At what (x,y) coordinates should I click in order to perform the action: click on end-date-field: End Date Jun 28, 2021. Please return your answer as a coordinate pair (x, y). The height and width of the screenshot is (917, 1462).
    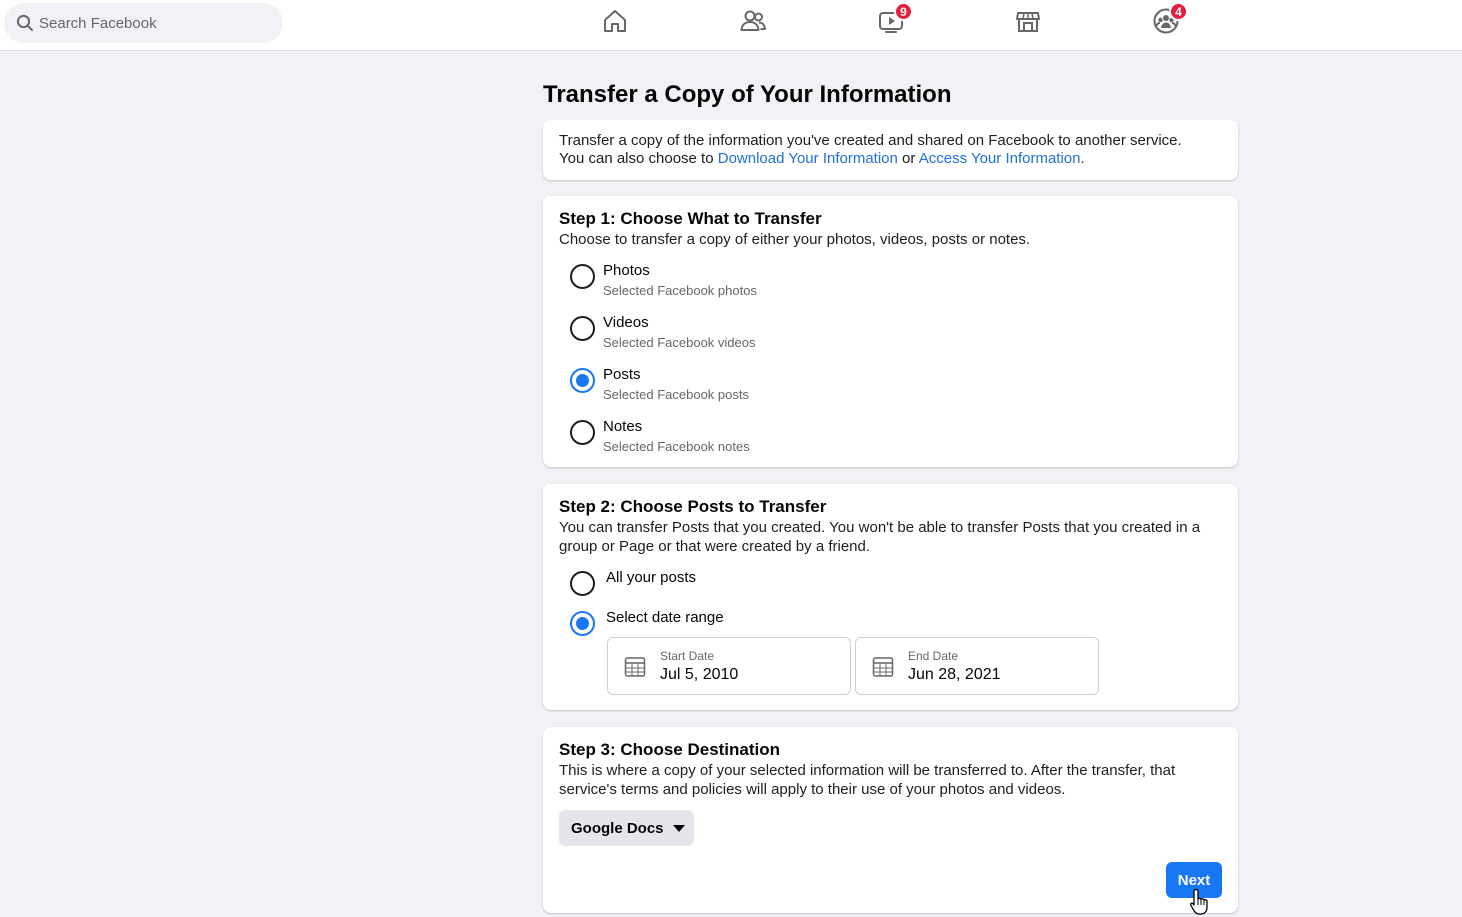
    Looking at the image, I should click on (977, 666).